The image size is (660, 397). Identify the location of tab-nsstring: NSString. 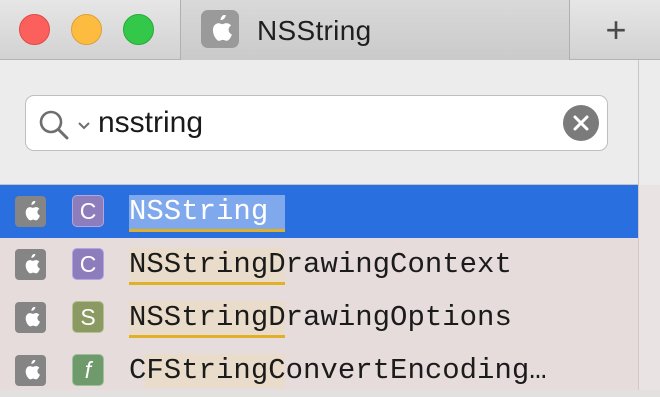
(375, 30).